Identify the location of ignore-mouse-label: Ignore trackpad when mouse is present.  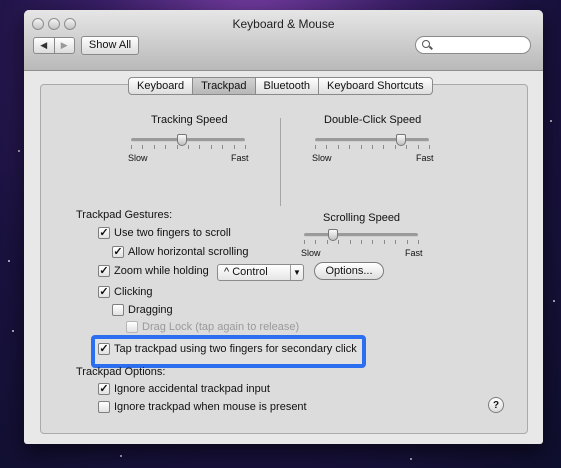
(210, 407).